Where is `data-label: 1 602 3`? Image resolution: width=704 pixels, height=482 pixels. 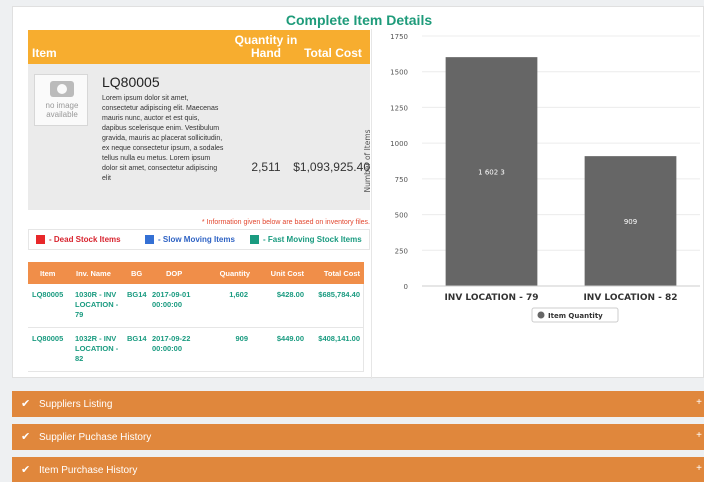
data-label: 1 602 3 is located at coordinates (491, 173).